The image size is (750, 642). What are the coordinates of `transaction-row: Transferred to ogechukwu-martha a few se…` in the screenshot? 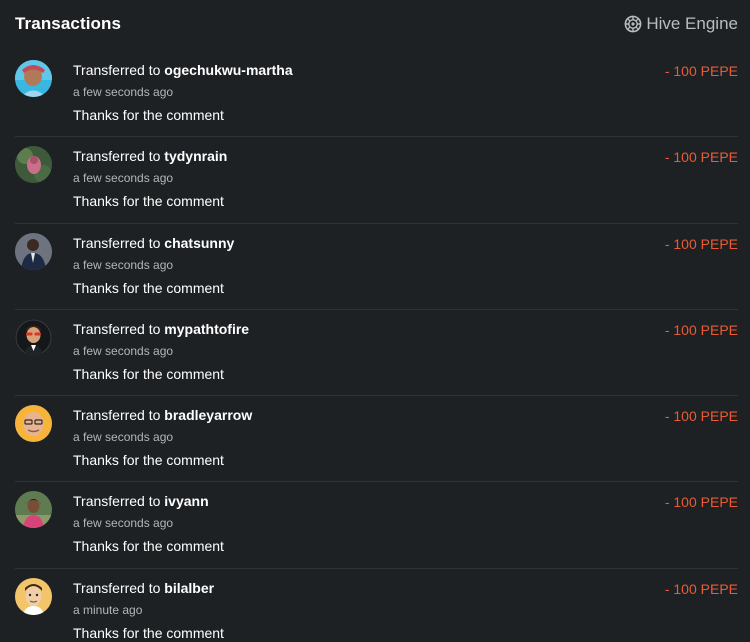 It's located at (375, 93).